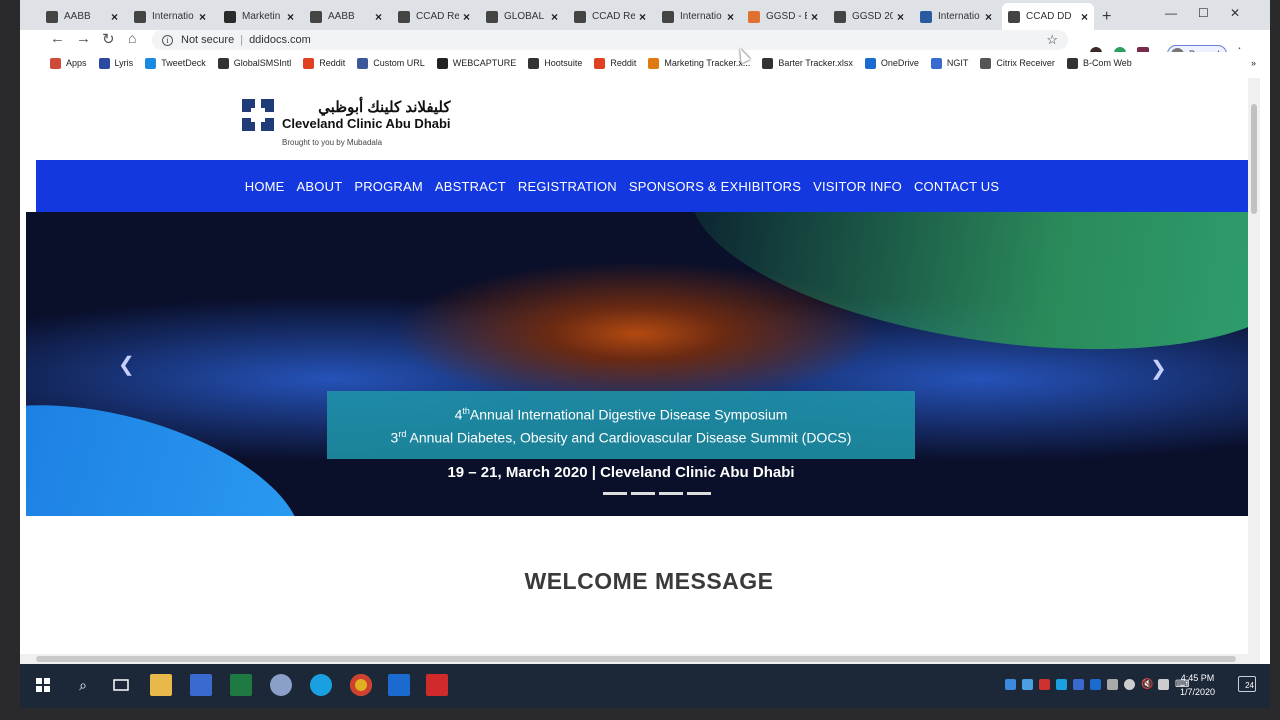 Image resolution: width=1280 pixels, height=720 pixels. What do you see at coordinates (388, 186) in the screenshot?
I see `nav-link-program: PROGRAM` at bounding box center [388, 186].